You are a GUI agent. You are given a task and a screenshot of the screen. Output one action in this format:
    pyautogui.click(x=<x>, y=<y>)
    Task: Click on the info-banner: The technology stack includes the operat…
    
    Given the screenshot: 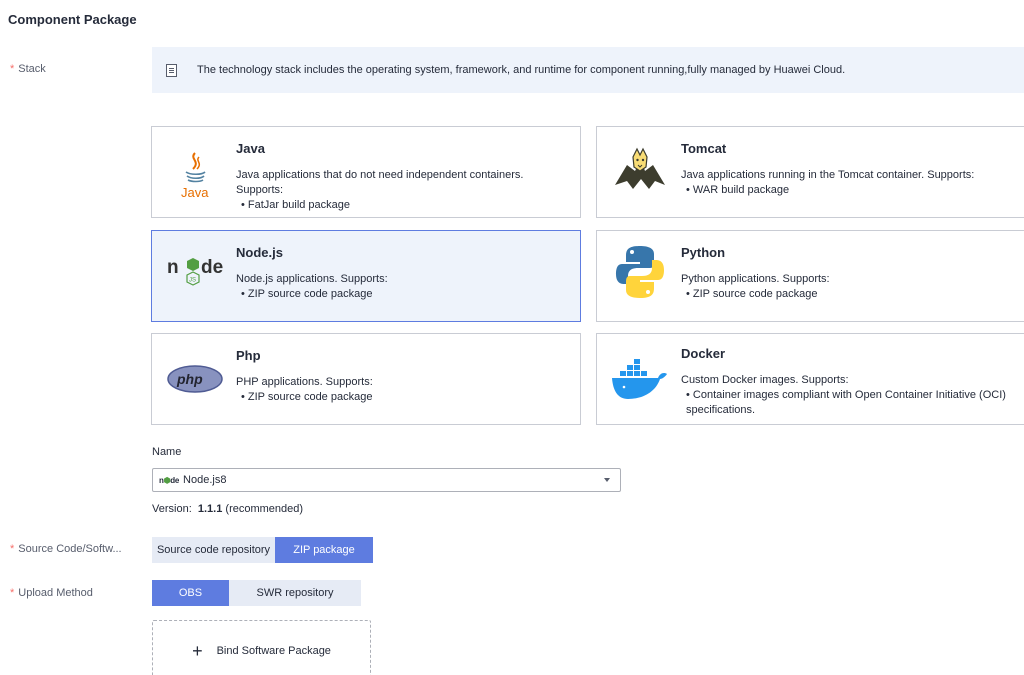 What is the action you would take?
    pyautogui.click(x=588, y=70)
    